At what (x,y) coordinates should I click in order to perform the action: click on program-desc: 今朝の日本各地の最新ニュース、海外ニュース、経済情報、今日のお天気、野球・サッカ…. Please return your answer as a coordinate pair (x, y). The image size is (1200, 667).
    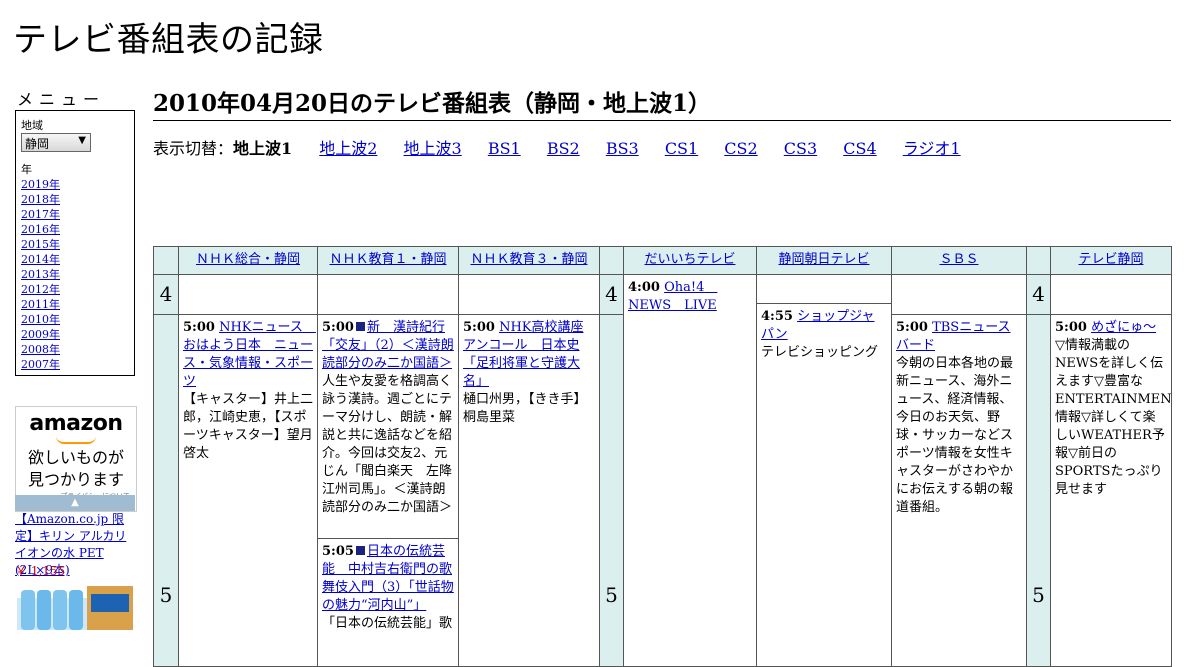
    Looking at the image, I should click on (955, 435).